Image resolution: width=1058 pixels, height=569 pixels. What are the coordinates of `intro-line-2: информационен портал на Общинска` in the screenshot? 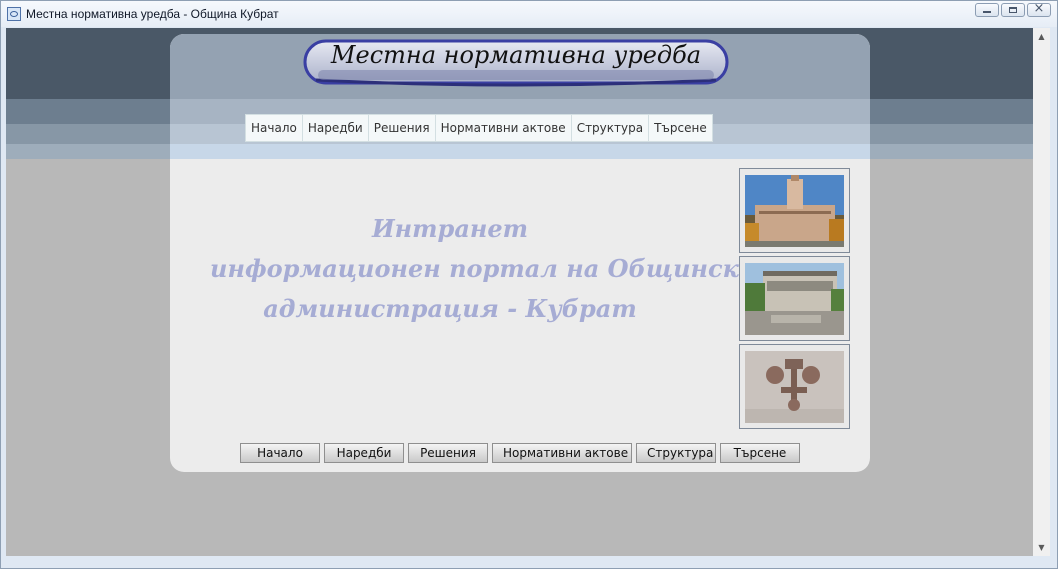 It's located at (482, 268).